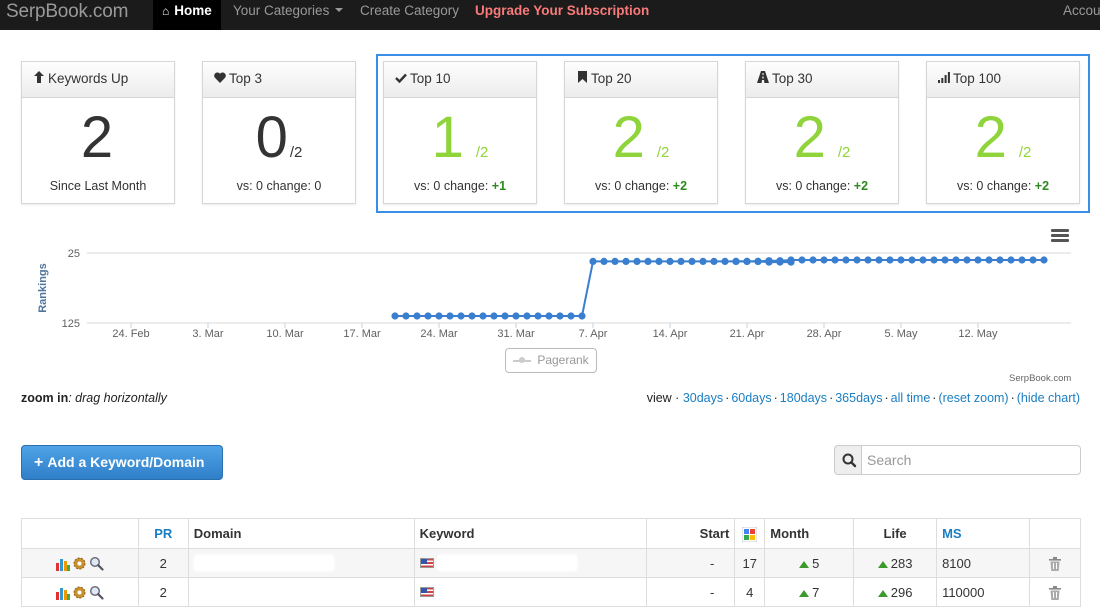 The height and width of the screenshot is (610, 1100). What do you see at coordinates (516, 334) in the screenshot?
I see `x-tick-label: 31. Mar` at bounding box center [516, 334].